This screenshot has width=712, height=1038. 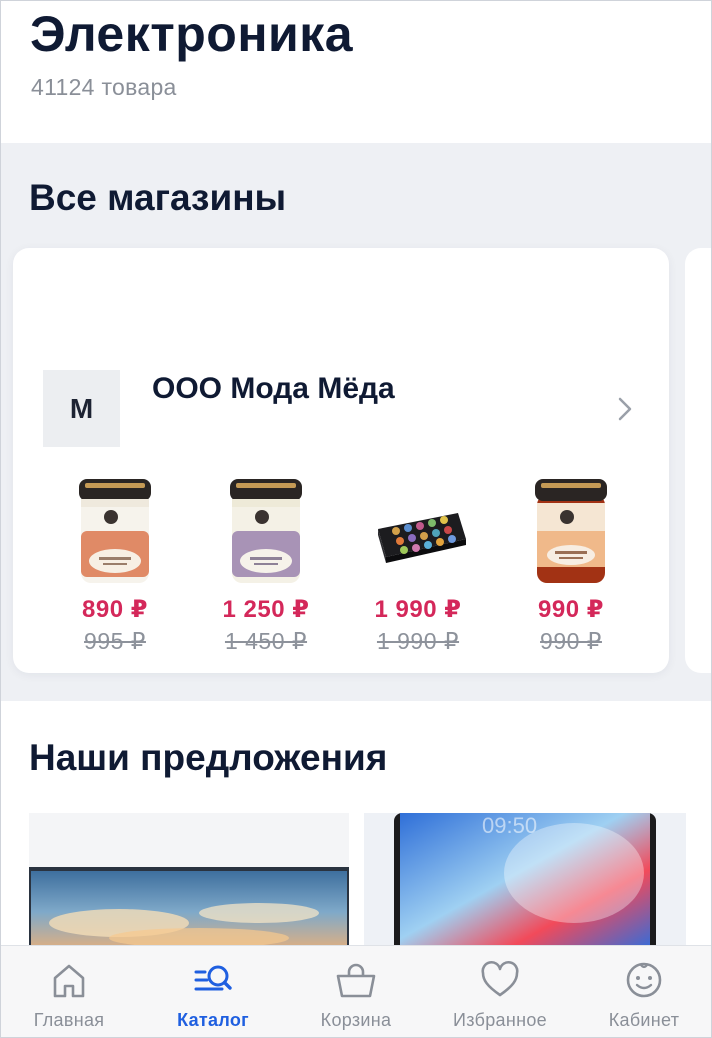 What do you see at coordinates (266, 641) in the screenshot?
I see `product-old-price: 1 450 ₽` at bounding box center [266, 641].